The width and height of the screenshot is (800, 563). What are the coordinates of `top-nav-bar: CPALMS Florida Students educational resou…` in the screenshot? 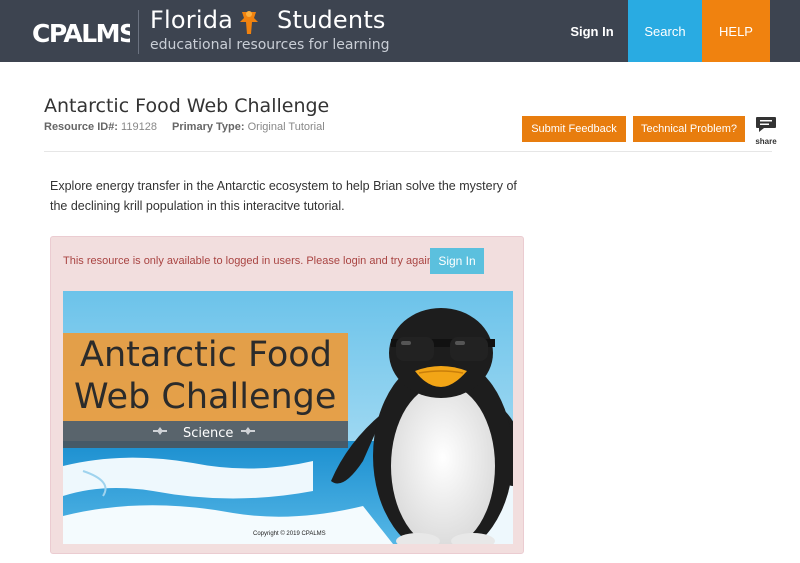 It's located at (400, 31).